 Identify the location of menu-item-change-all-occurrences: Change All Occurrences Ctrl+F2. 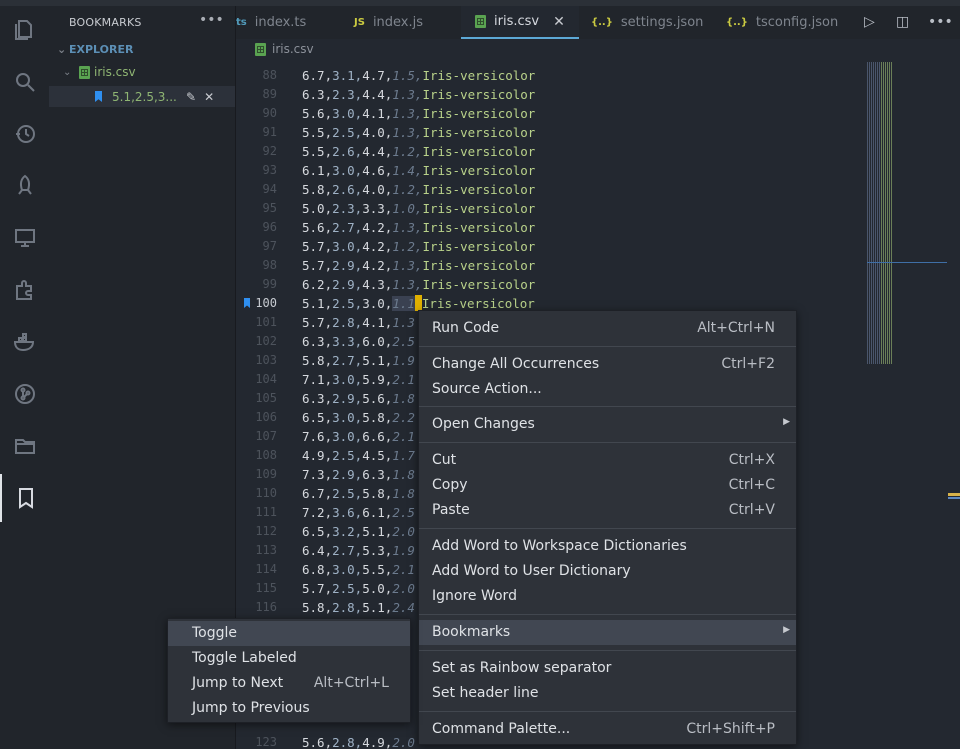
(607, 364).